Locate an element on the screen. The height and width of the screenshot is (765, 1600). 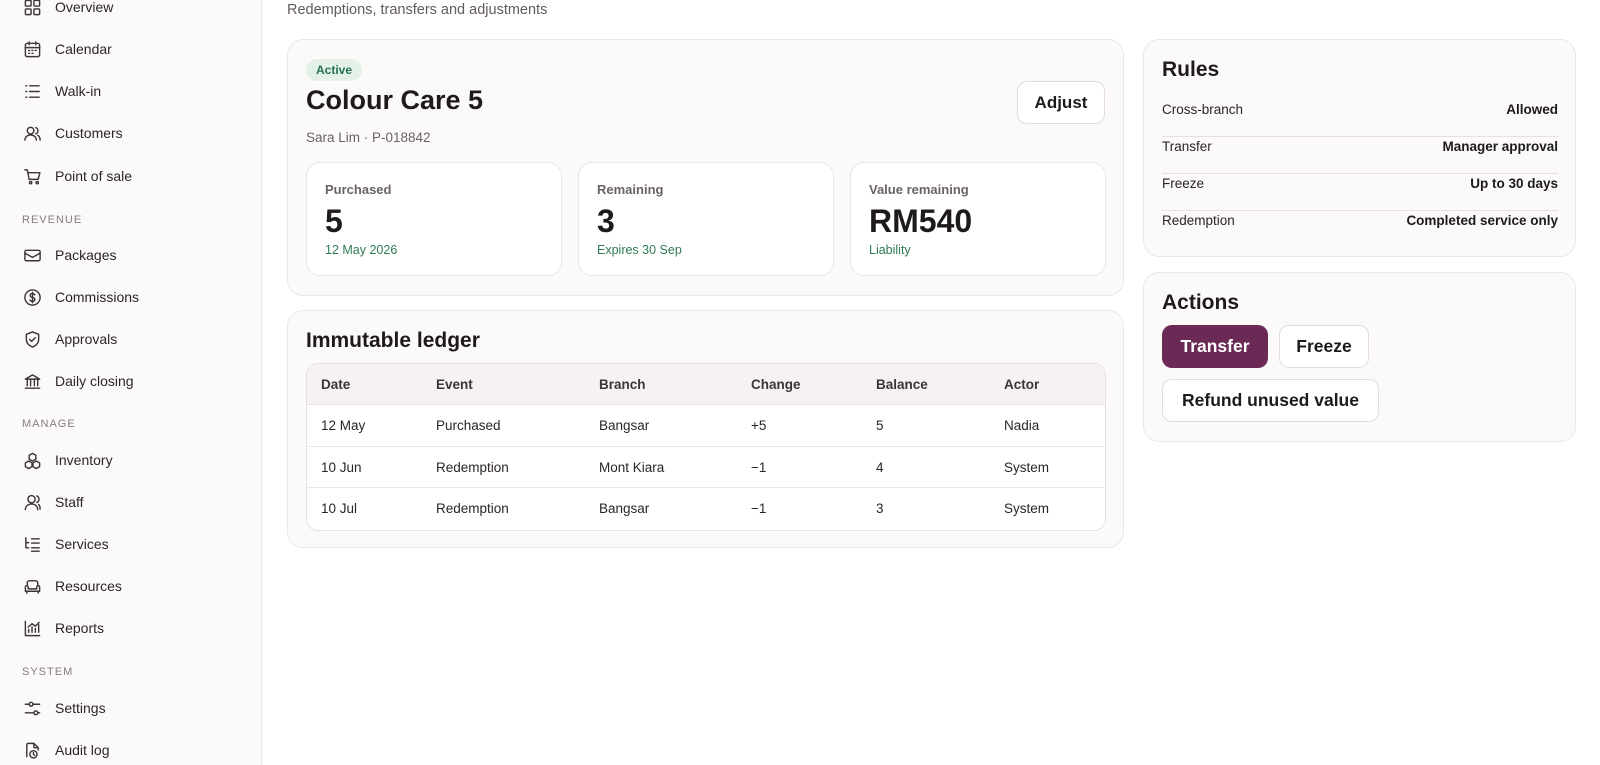
status-badge: Active is located at coordinates (334, 70).